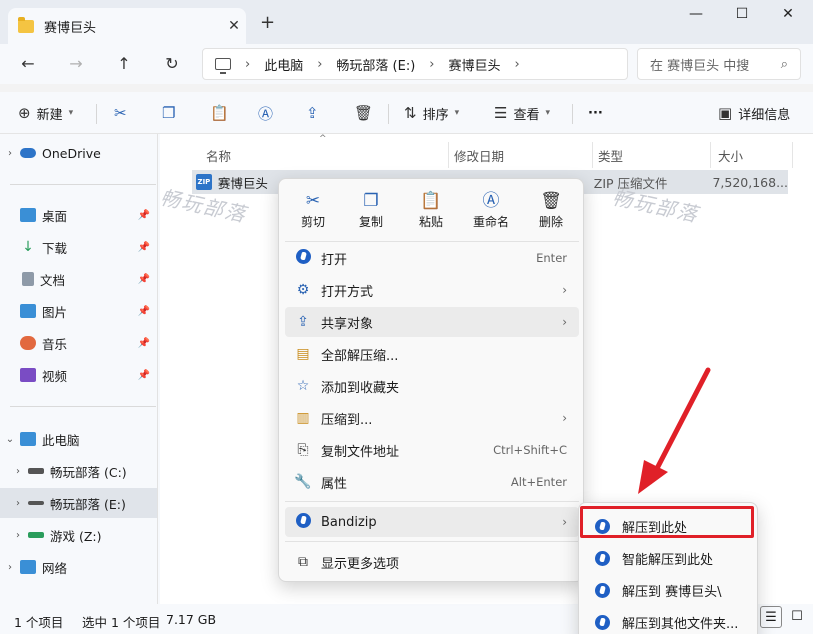 The image size is (813, 634). I want to click on rename-button: Ⓐ, so click(268, 113).